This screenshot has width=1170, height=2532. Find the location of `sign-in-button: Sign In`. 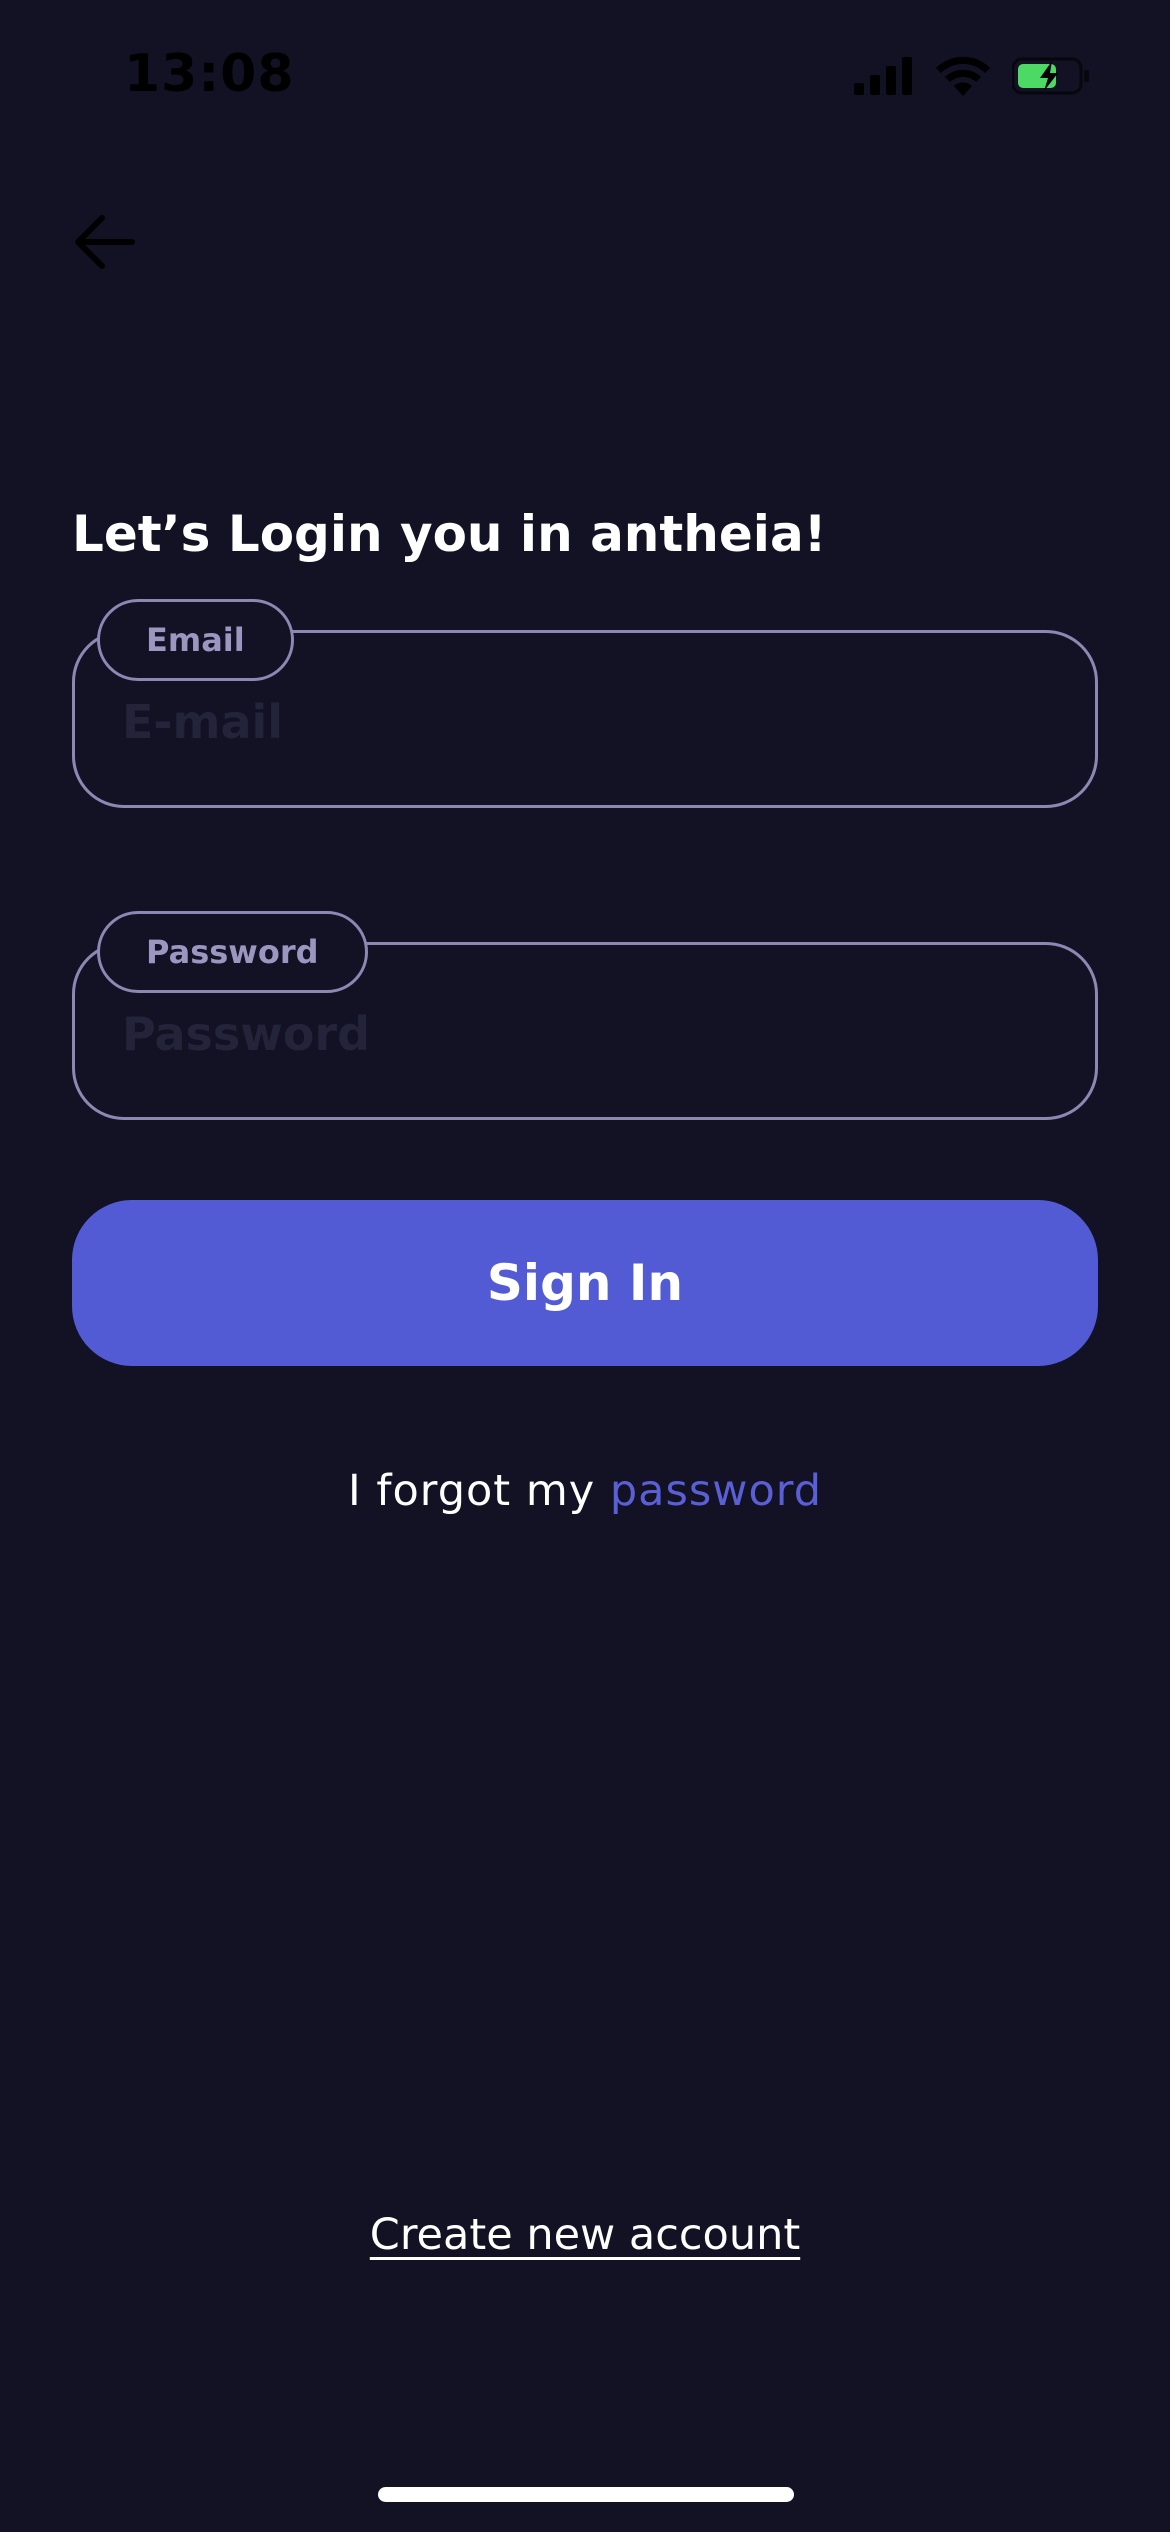

sign-in-button: Sign In is located at coordinates (585, 1283).